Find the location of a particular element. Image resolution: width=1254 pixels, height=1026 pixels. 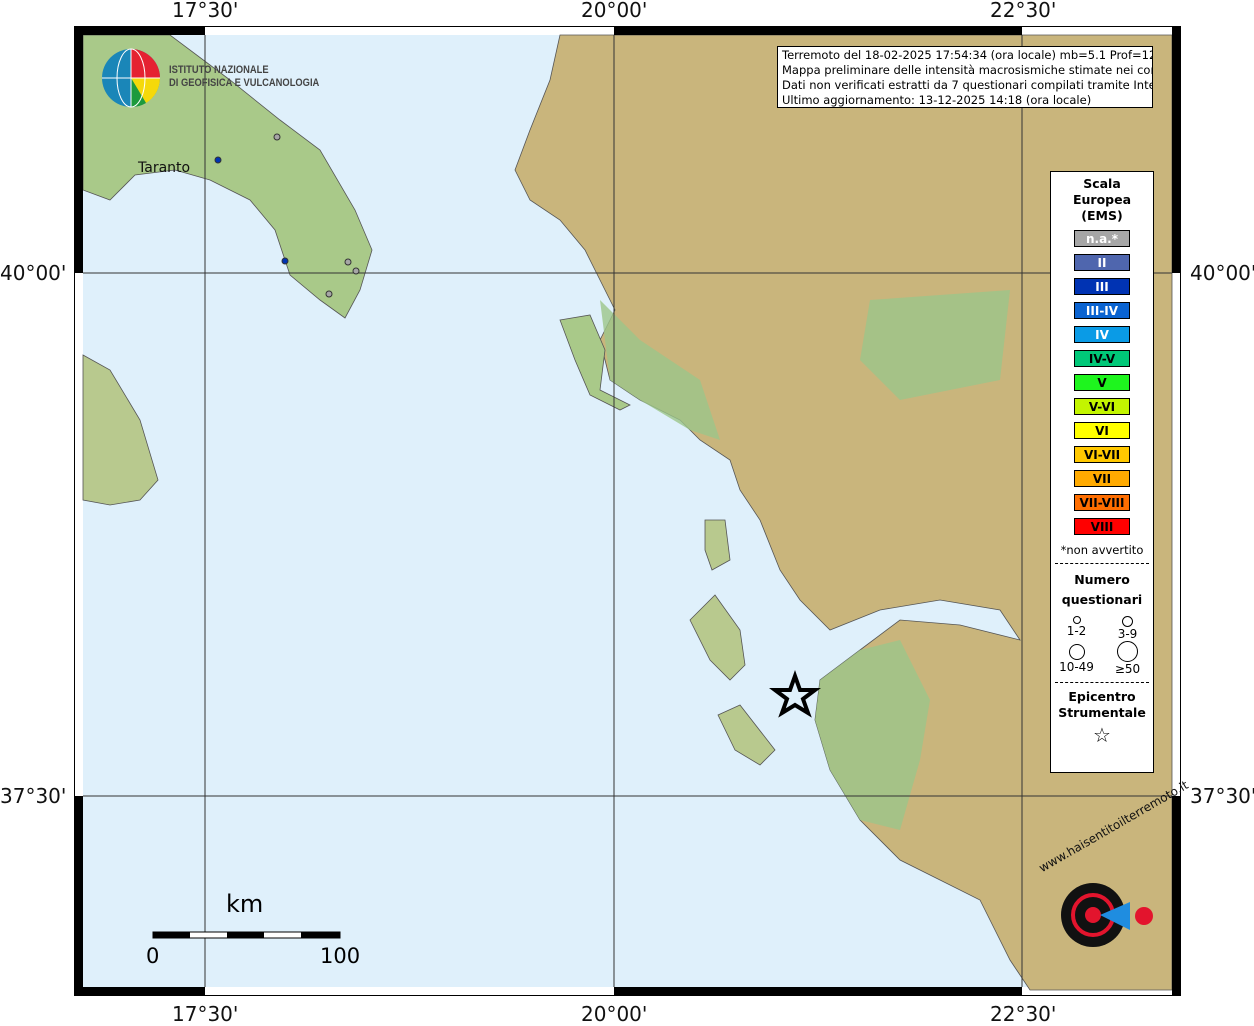

legend-note: *non avvertito is located at coordinates (1102, 550).